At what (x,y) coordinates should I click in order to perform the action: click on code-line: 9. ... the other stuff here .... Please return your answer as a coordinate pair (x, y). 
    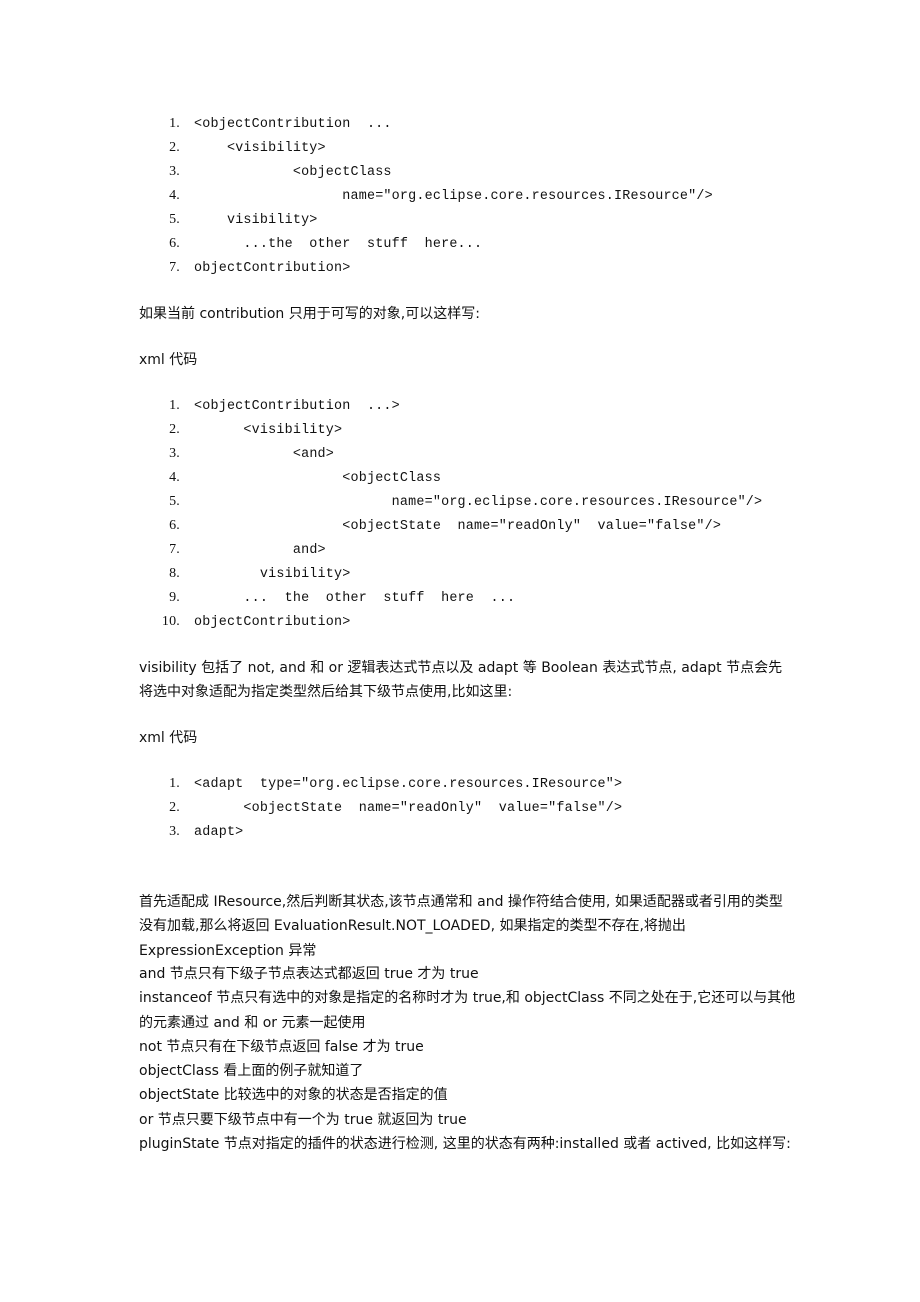
    Looking at the image, I should click on (451, 598).